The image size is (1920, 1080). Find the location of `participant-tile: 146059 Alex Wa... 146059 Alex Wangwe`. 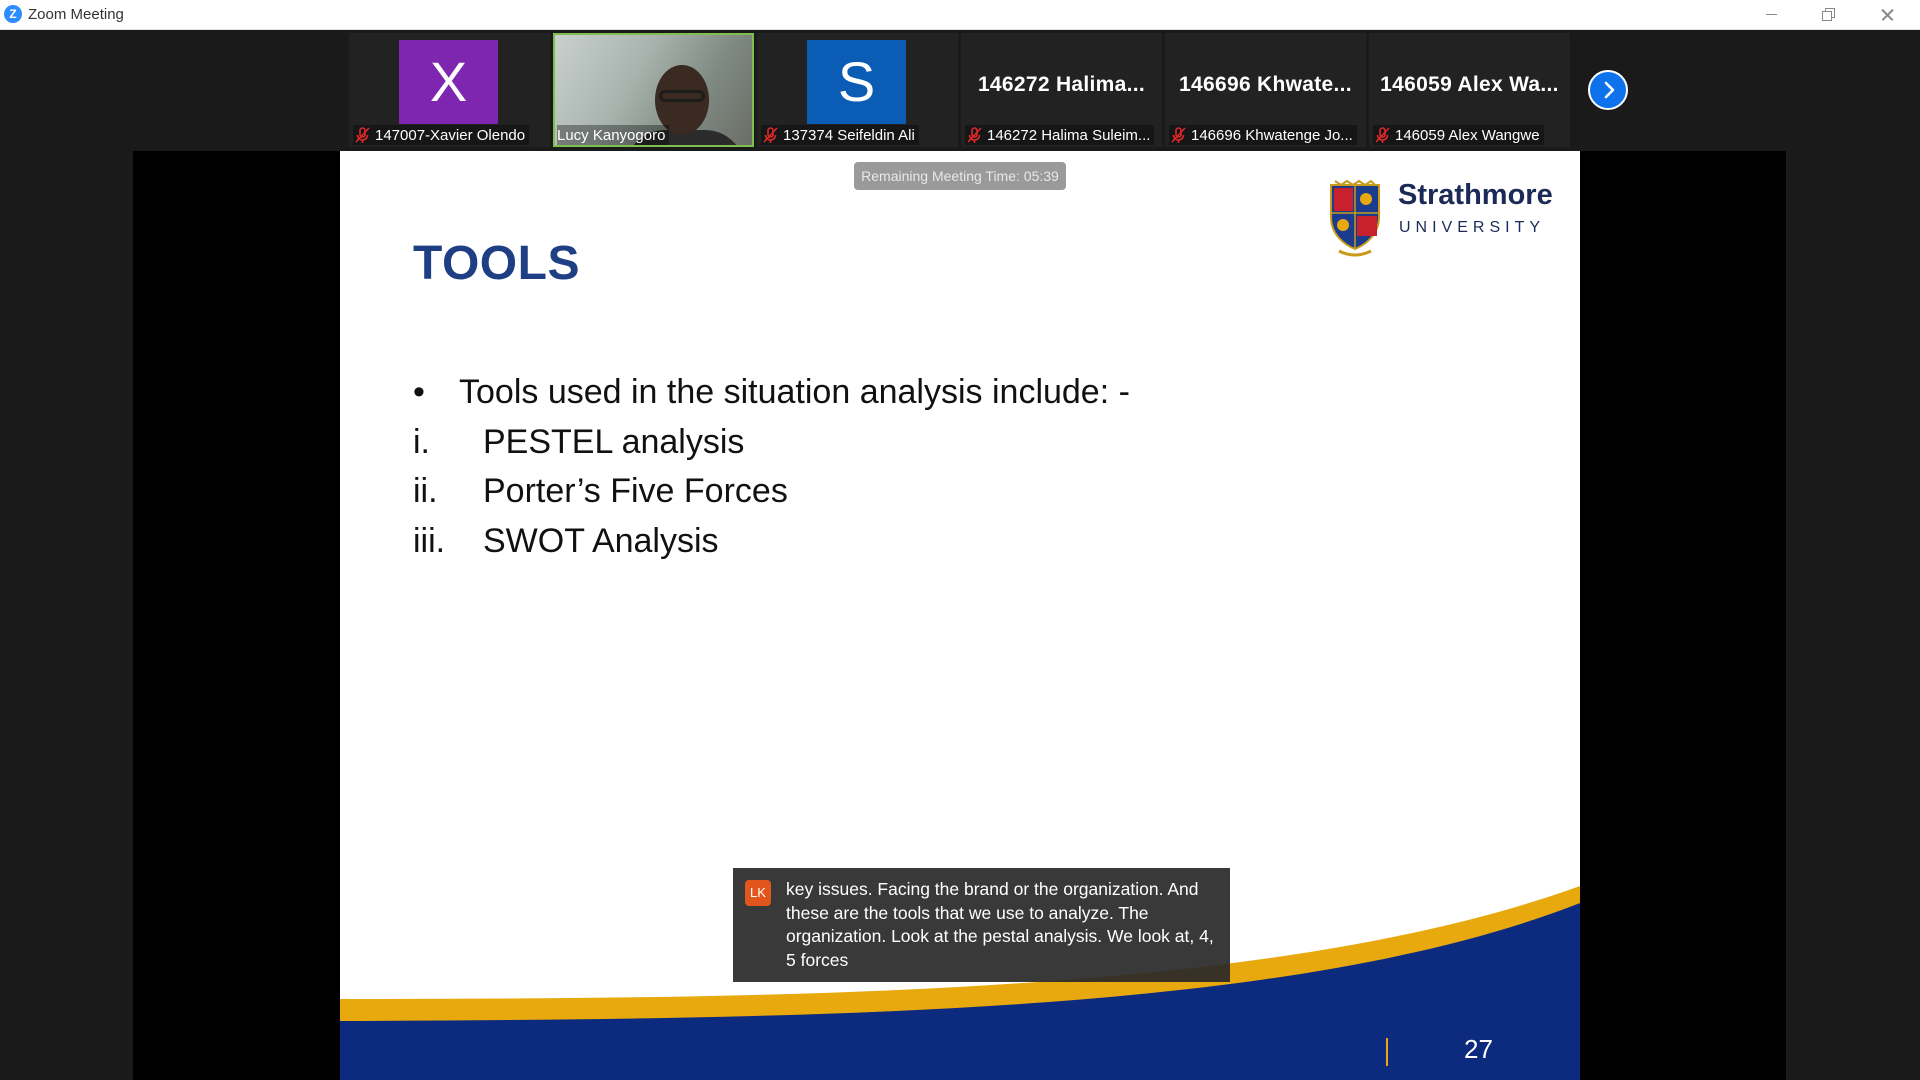

participant-tile: 146059 Alex Wa... 146059 Alex Wangwe is located at coordinates (1469, 90).